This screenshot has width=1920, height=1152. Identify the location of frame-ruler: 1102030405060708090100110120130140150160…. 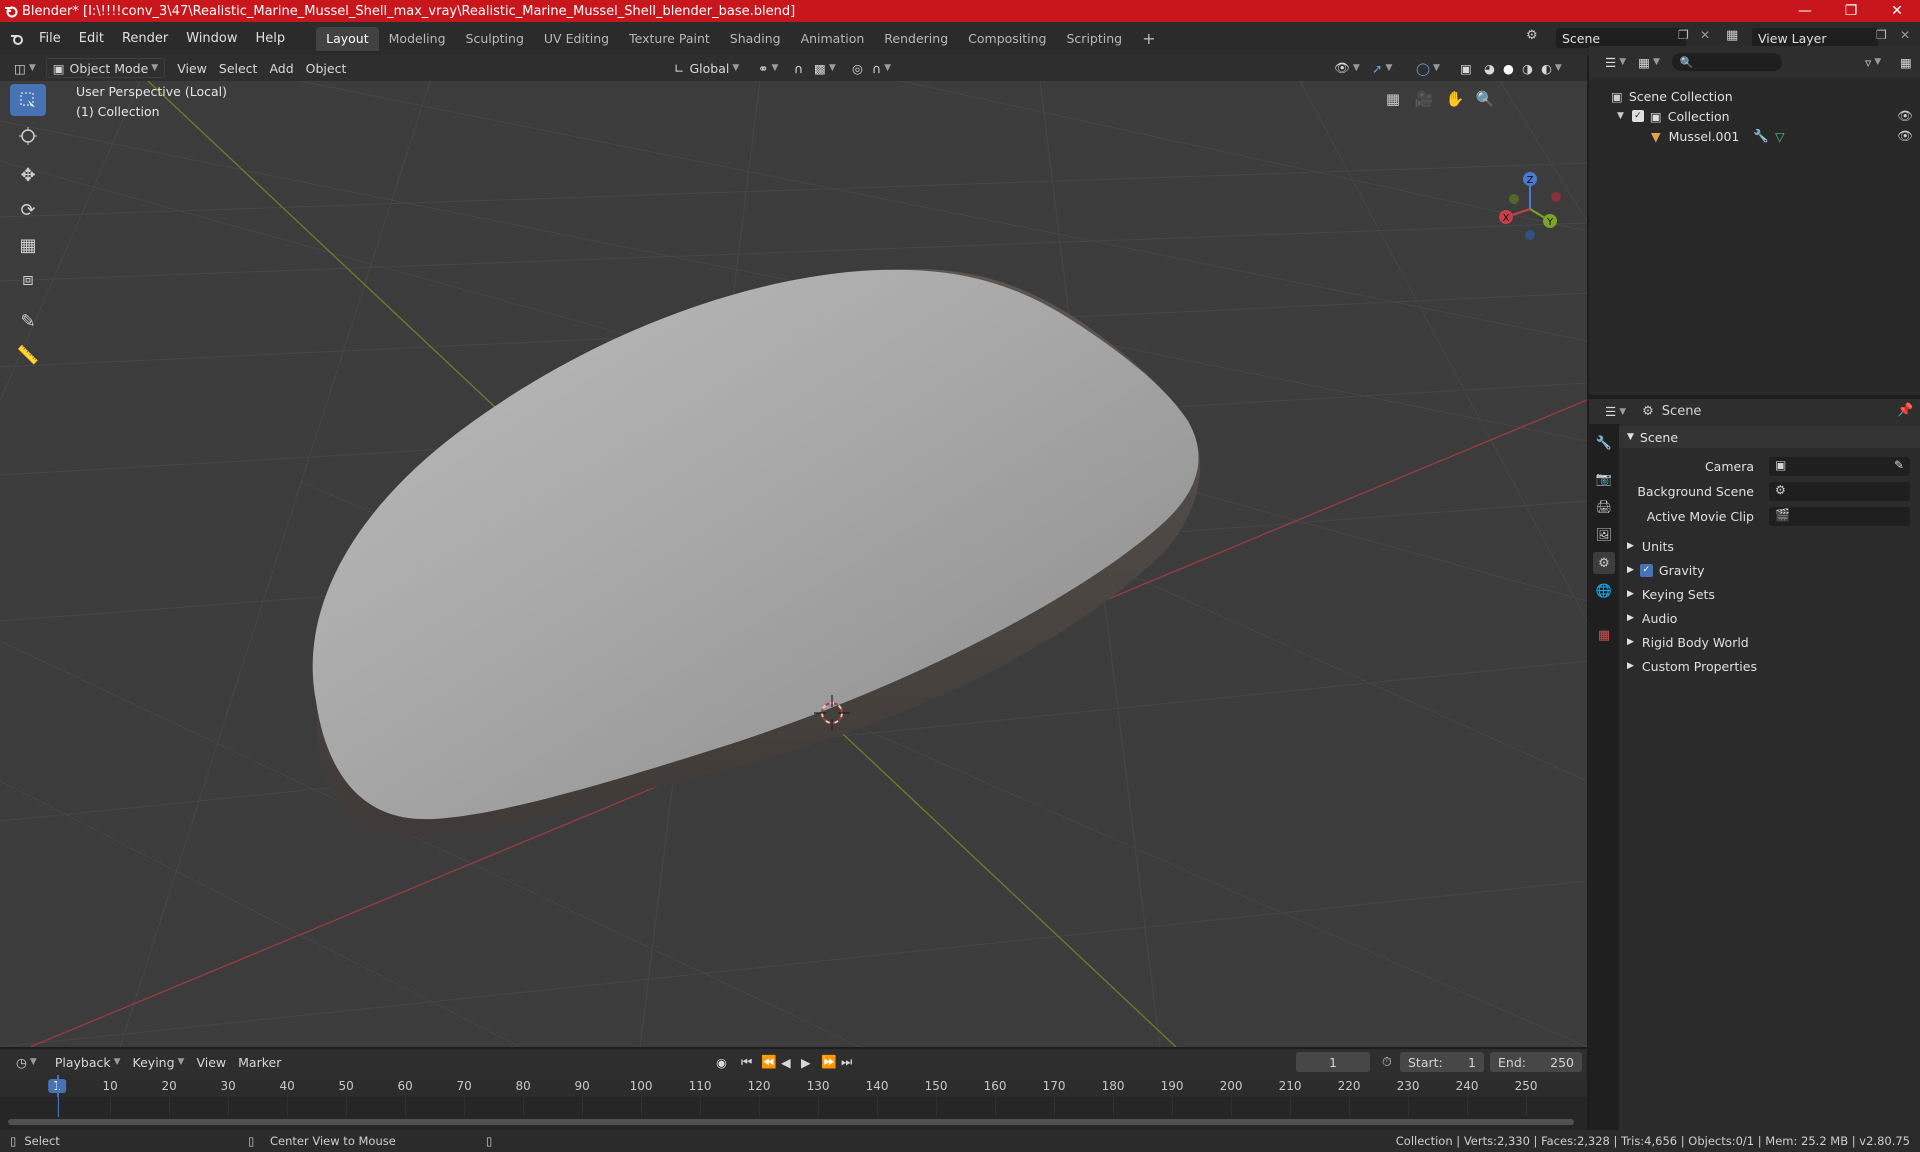
(793, 1086).